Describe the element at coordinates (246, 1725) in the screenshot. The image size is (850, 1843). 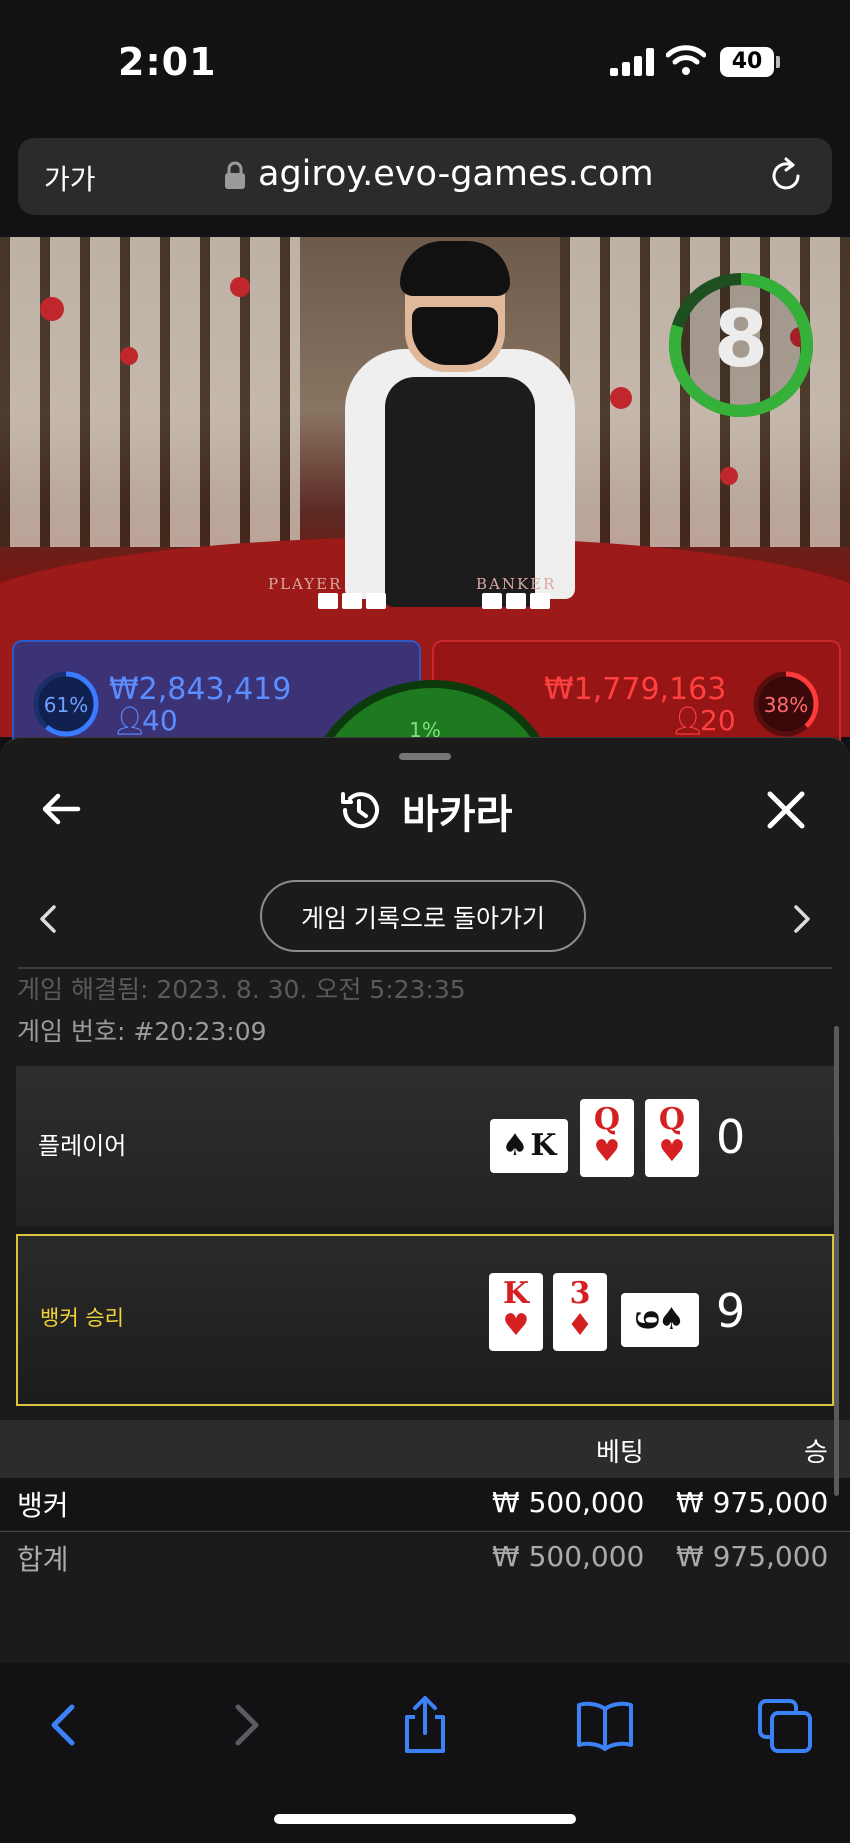
I see `forward-chevron-icon` at that location.